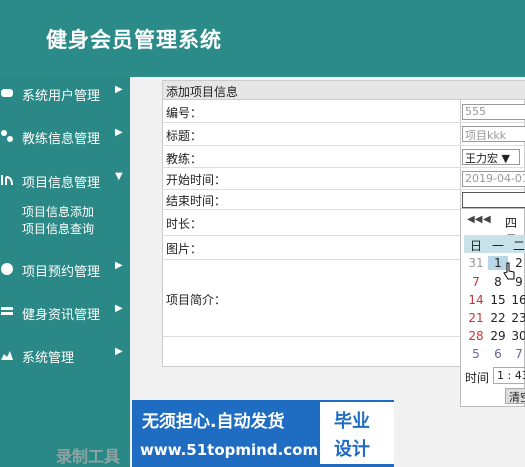 The image size is (525, 467). I want to click on calendar-day: 5, so click(476, 354).